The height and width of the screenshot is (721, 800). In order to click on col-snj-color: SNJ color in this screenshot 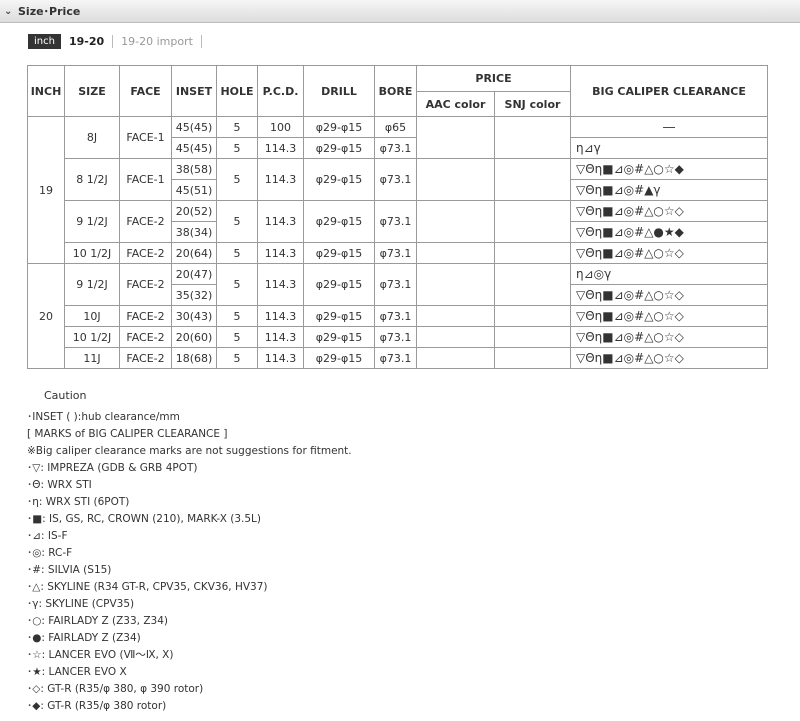, I will do `click(532, 104)`.